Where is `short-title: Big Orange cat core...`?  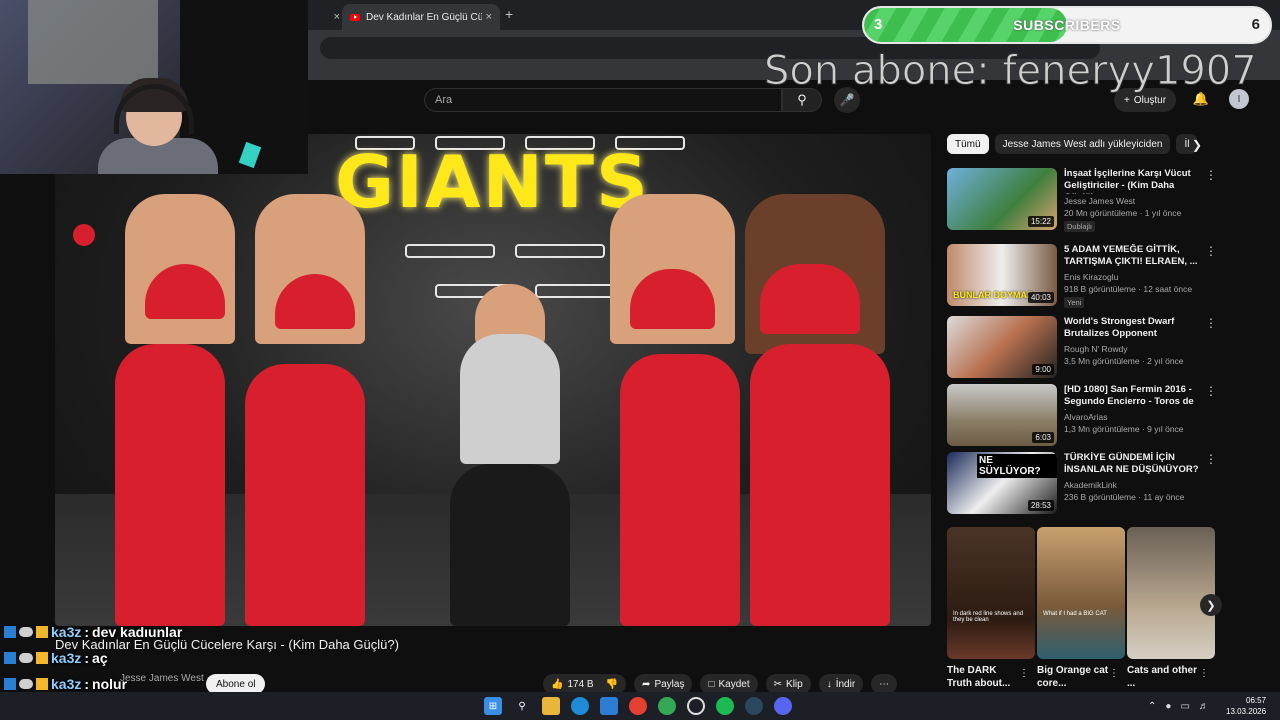 short-title: Big Orange cat core... is located at coordinates (1074, 677).